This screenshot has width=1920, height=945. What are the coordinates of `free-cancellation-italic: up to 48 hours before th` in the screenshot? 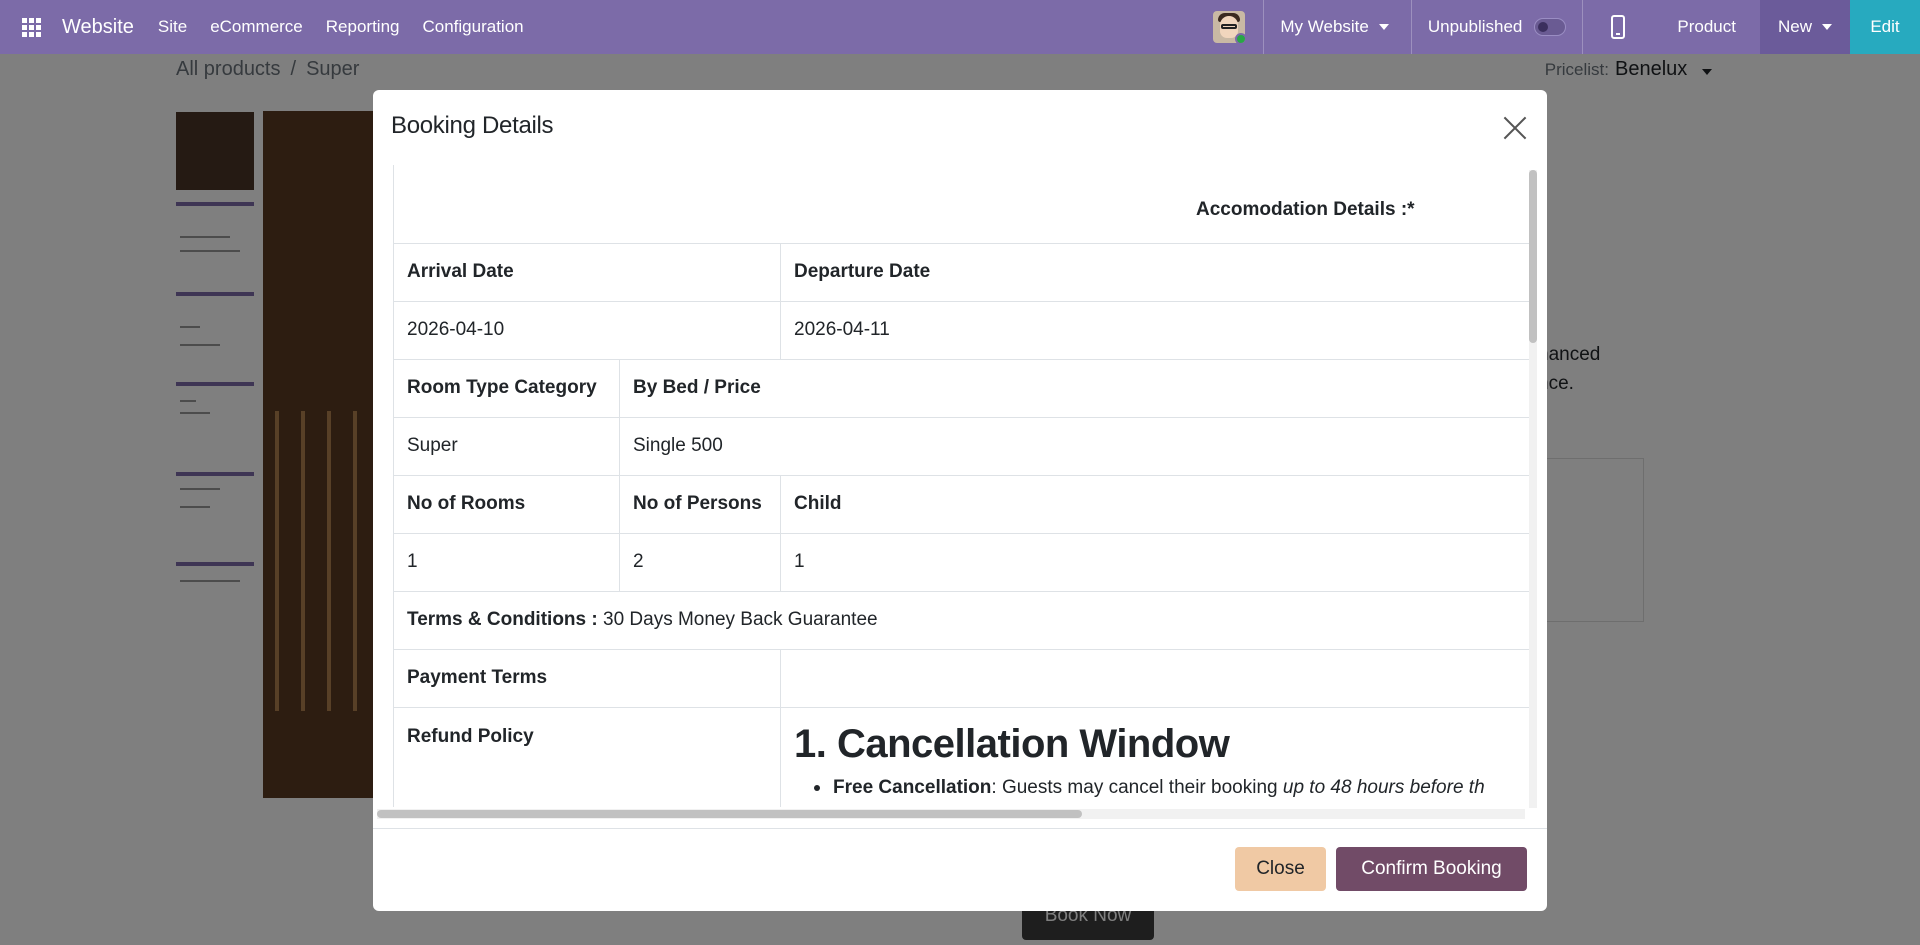 It's located at (1383, 787).